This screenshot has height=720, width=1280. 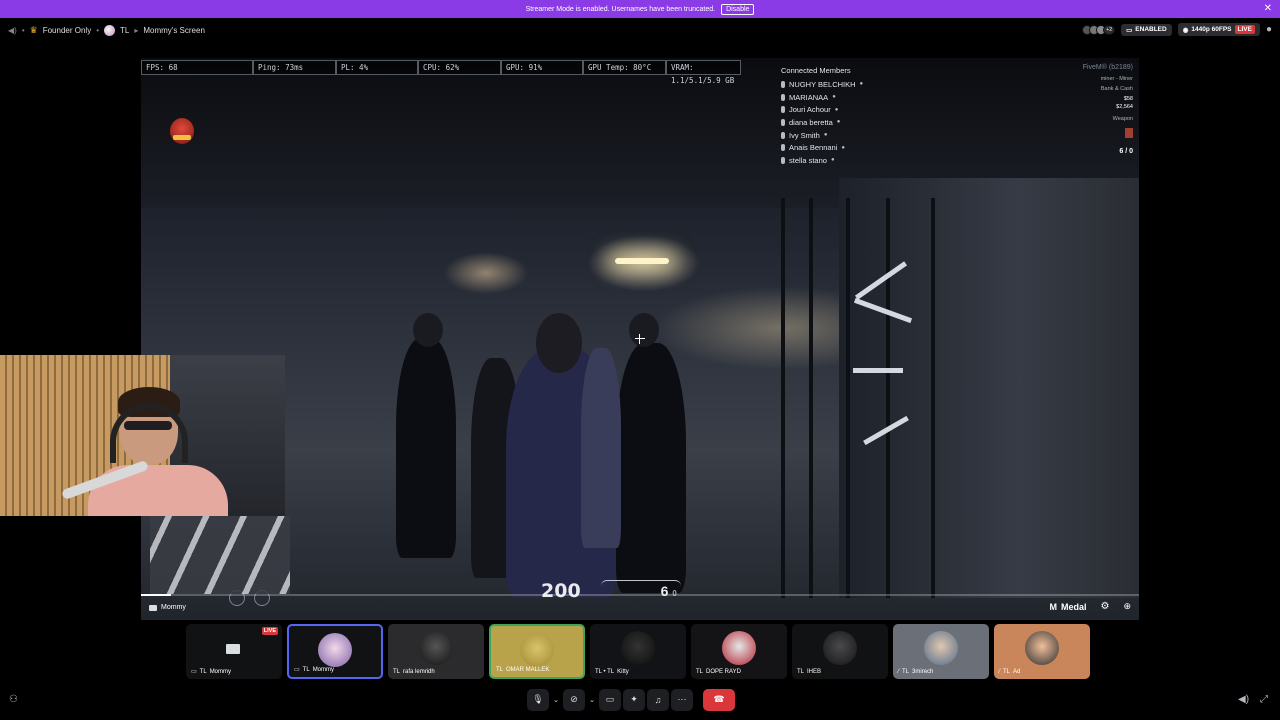 What do you see at coordinates (738, 9) in the screenshot?
I see `disable-streamer-mode-button: Disable` at bounding box center [738, 9].